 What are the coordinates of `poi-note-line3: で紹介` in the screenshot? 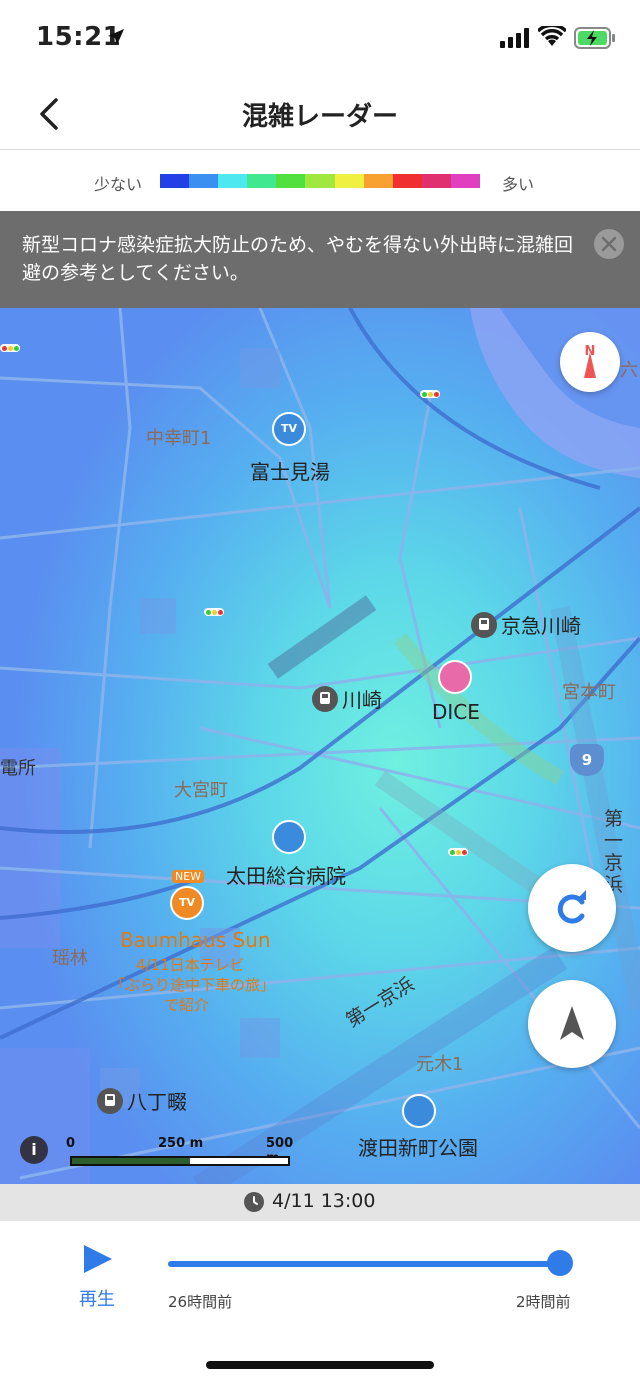 It's located at (187, 1005).